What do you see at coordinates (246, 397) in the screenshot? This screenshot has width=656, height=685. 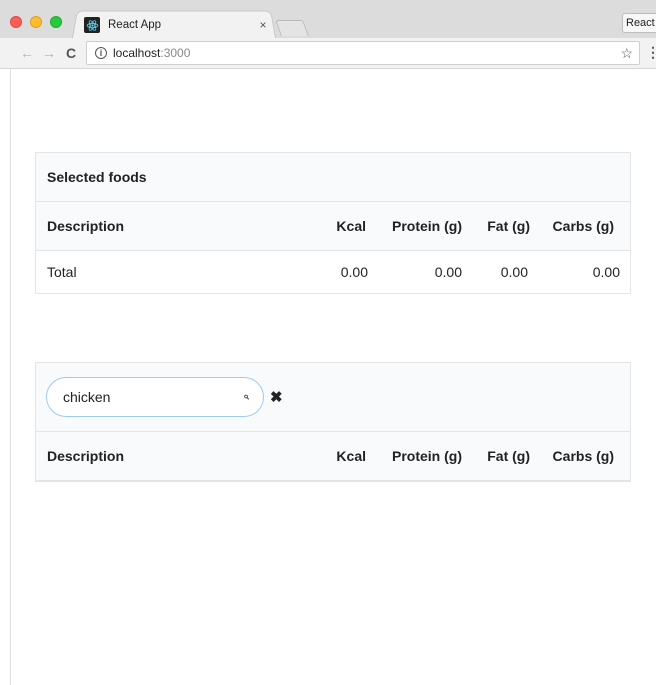 I see `search-icon` at bounding box center [246, 397].